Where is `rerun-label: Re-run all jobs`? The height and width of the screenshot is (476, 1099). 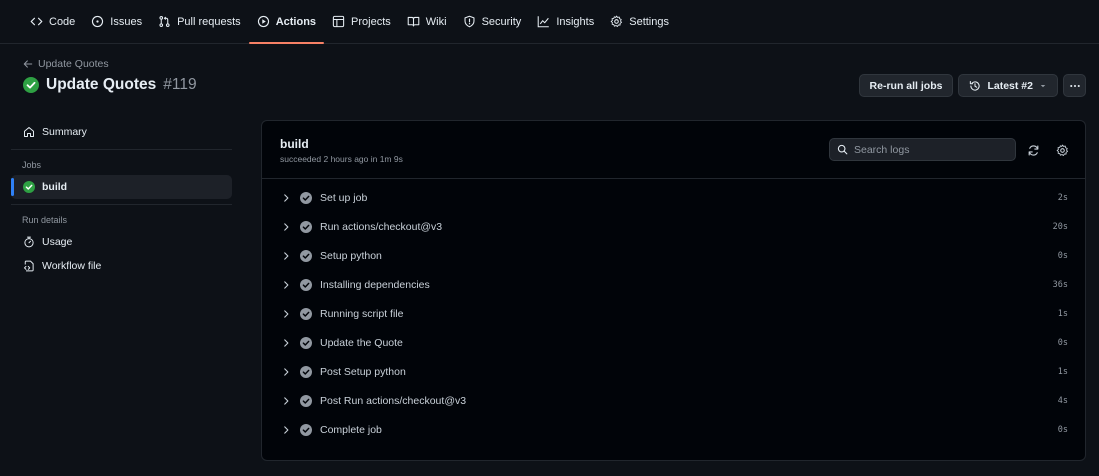
rerun-label: Re-run all jobs is located at coordinates (906, 85).